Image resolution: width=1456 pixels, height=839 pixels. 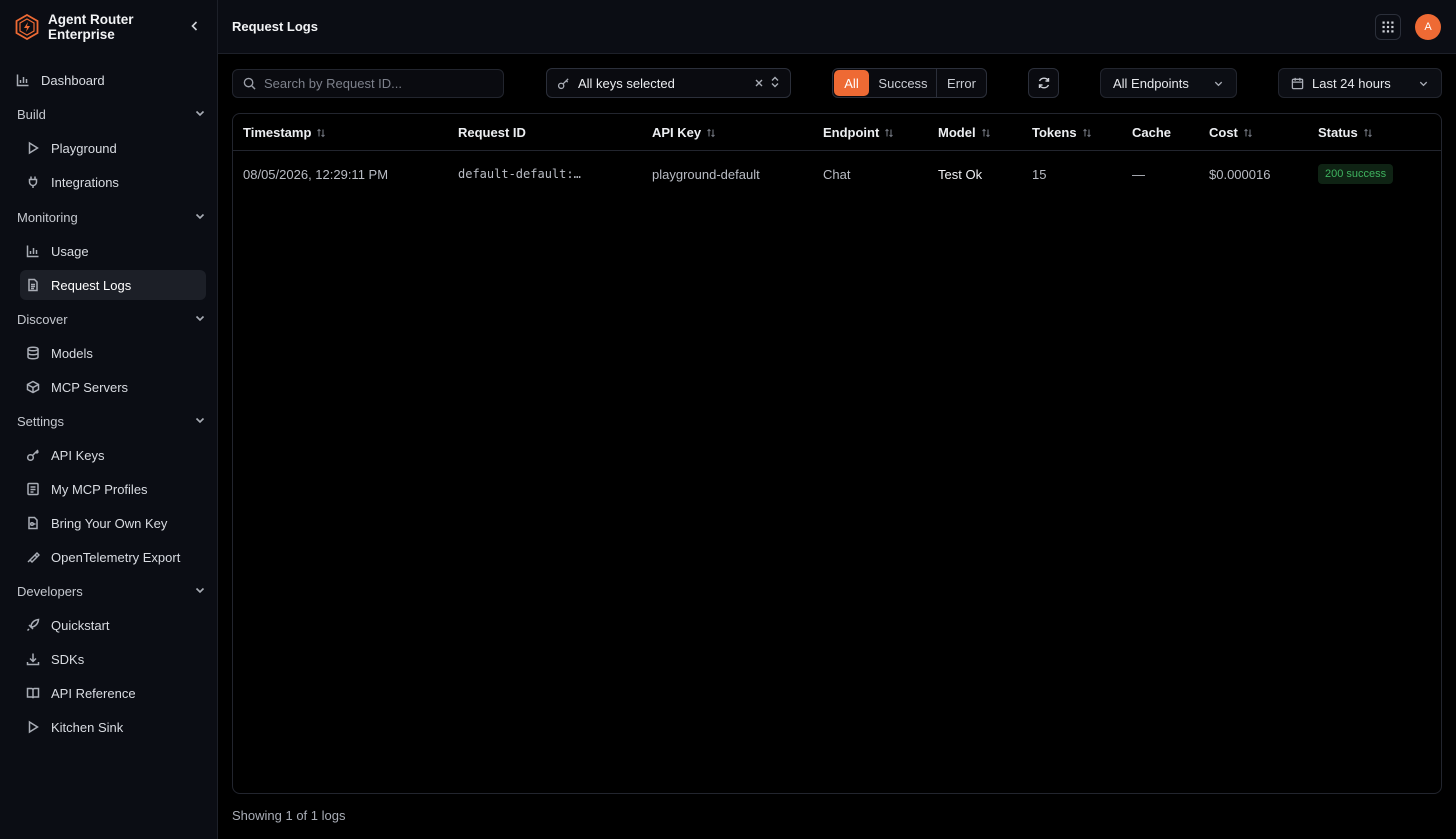 I want to click on section-label: Monitoring, so click(x=47, y=217).